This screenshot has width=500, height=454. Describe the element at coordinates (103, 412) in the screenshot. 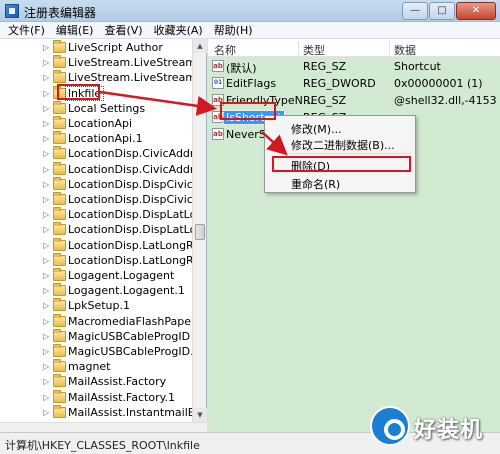

I see `tree-item: ▷ MailAssist.InstantmailEntry` at that location.